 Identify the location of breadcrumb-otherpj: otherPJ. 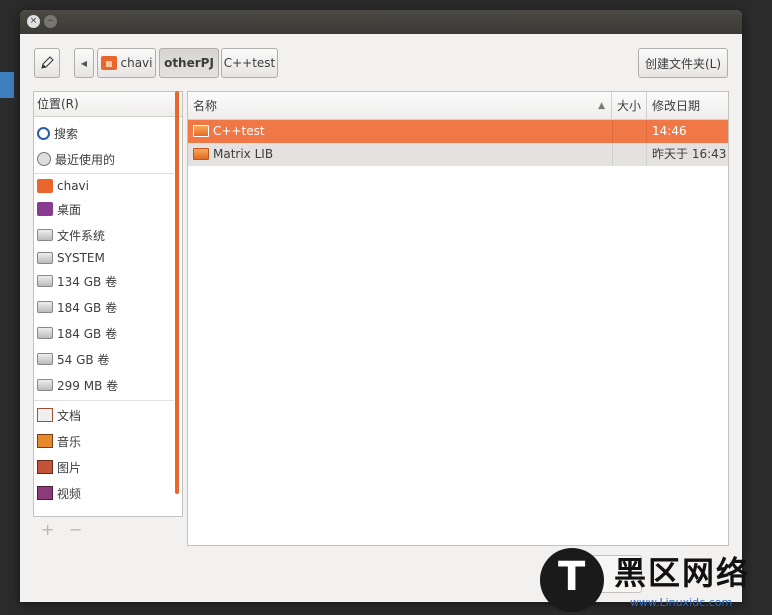
(189, 63).